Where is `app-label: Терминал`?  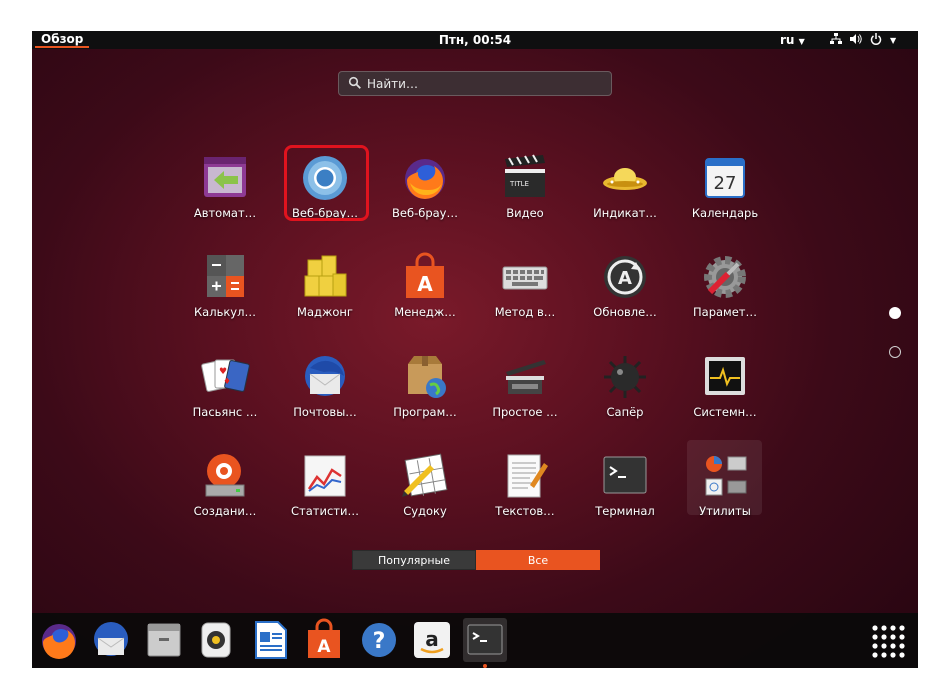
app-label: Терминал is located at coordinates (625, 511).